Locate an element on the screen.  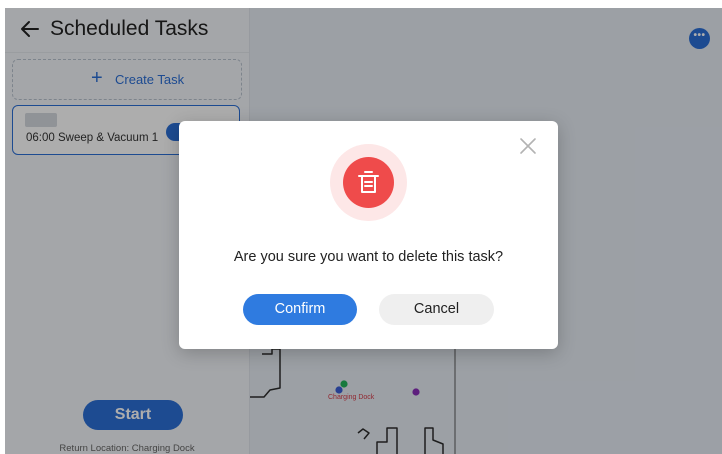
trash-icon-halo is located at coordinates (368, 182).